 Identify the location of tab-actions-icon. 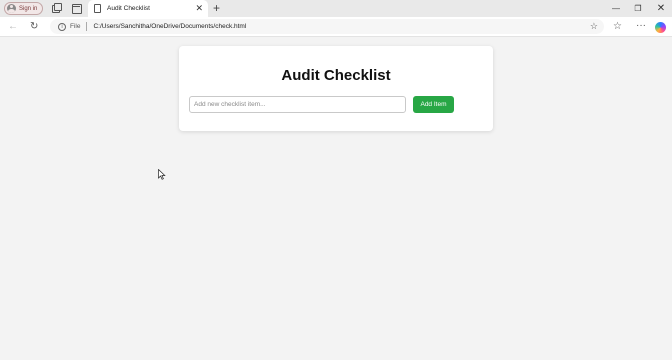
(76, 8).